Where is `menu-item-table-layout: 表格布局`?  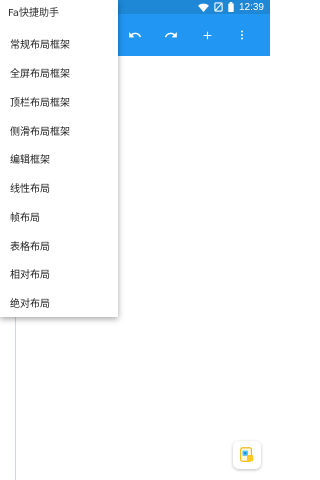
menu-item-table-layout: 表格布局 is located at coordinates (59, 245).